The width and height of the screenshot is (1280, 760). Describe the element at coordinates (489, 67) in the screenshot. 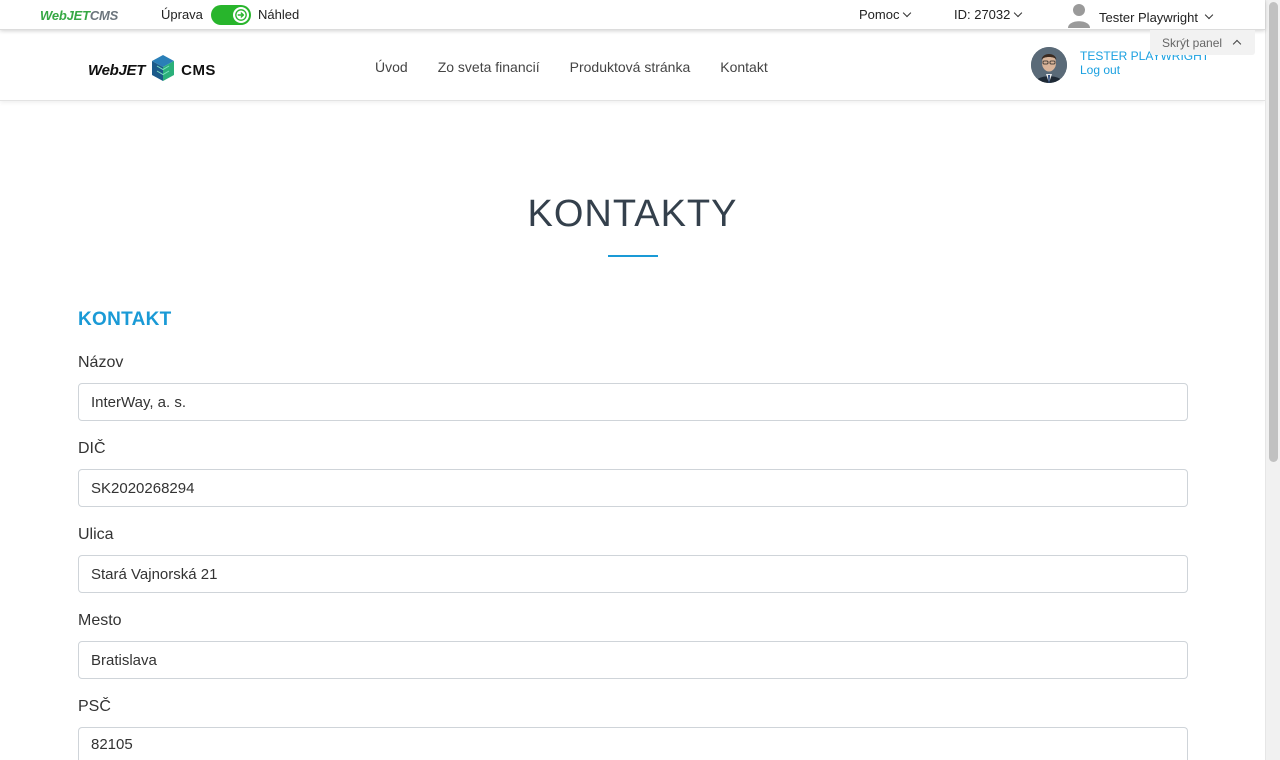

I see `nav-link-zo-sveta-financii: Zo sveta financií` at that location.